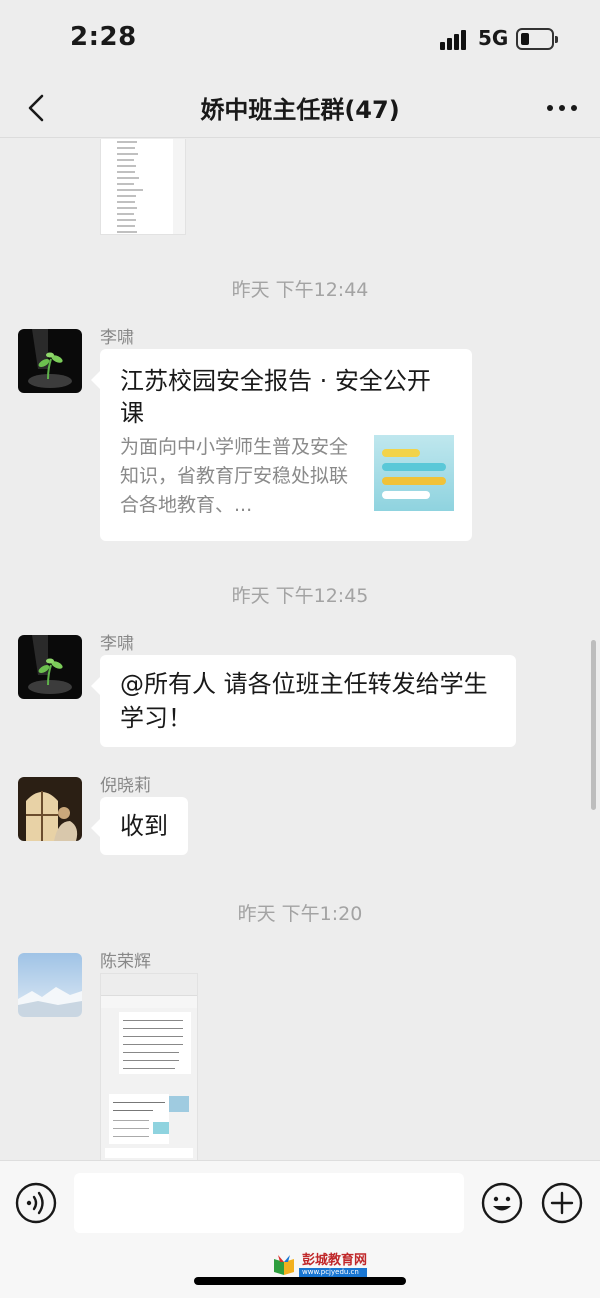 This screenshot has width=600, height=1298. I want to click on more-dots-icon, so click(562, 108).